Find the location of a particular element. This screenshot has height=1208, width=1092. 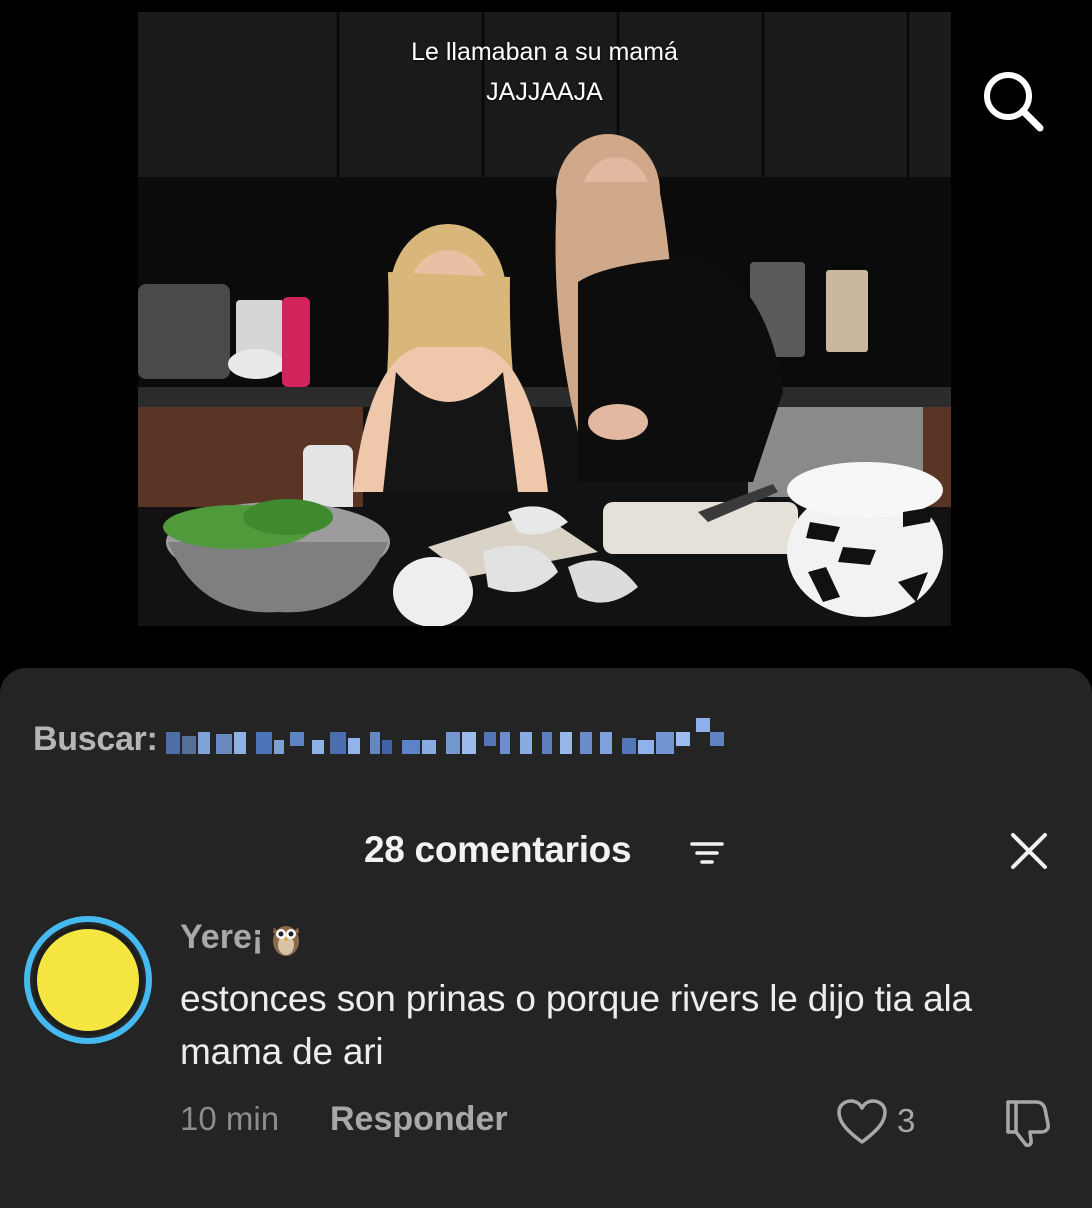

filter-icon is located at coordinates (707, 853).